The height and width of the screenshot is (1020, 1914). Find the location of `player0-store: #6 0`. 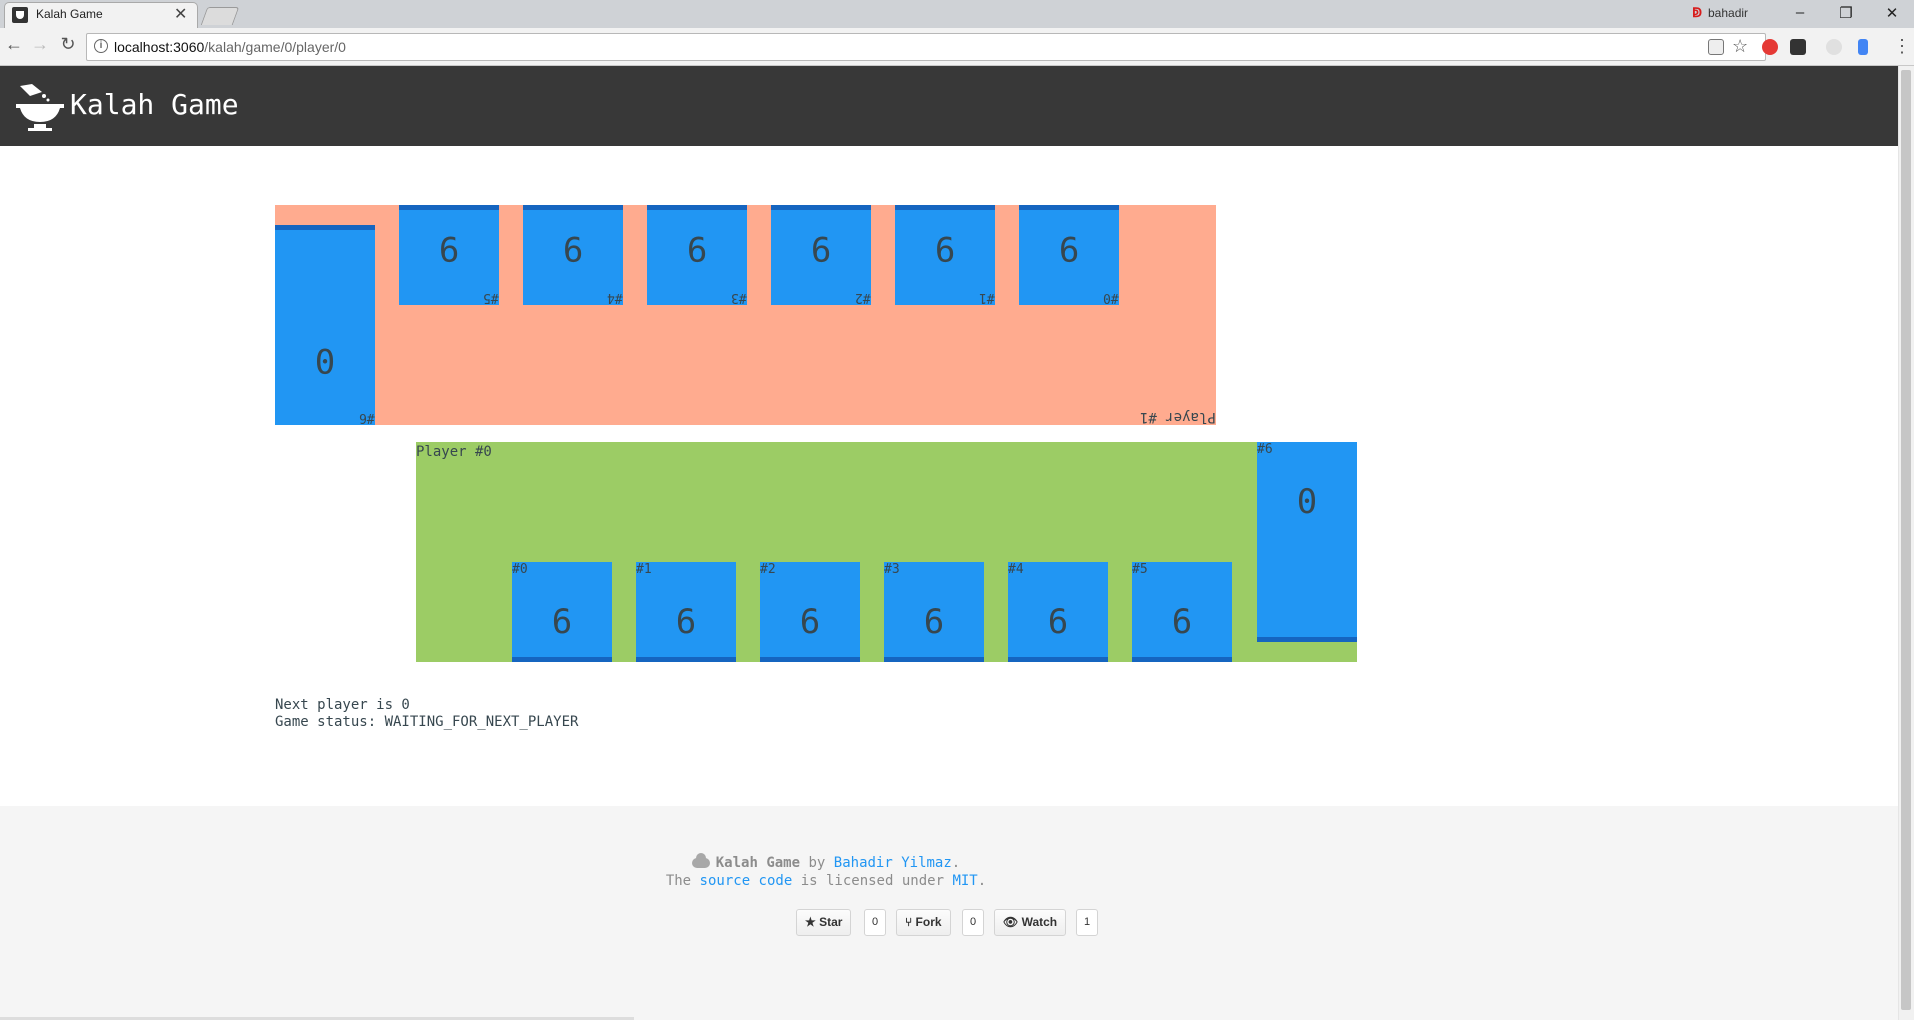

player0-store: #6 0 is located at coordinates (1307, 542).